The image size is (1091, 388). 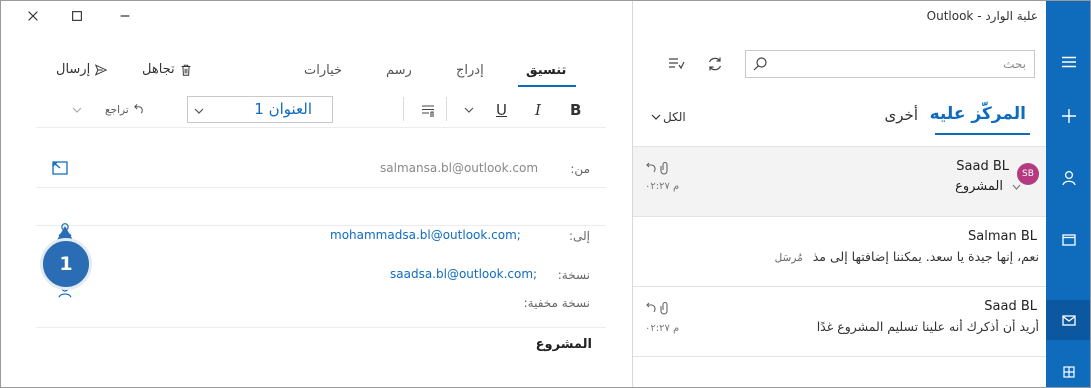 I want to click on minimize-window-icon, so click(x=127, y=16).